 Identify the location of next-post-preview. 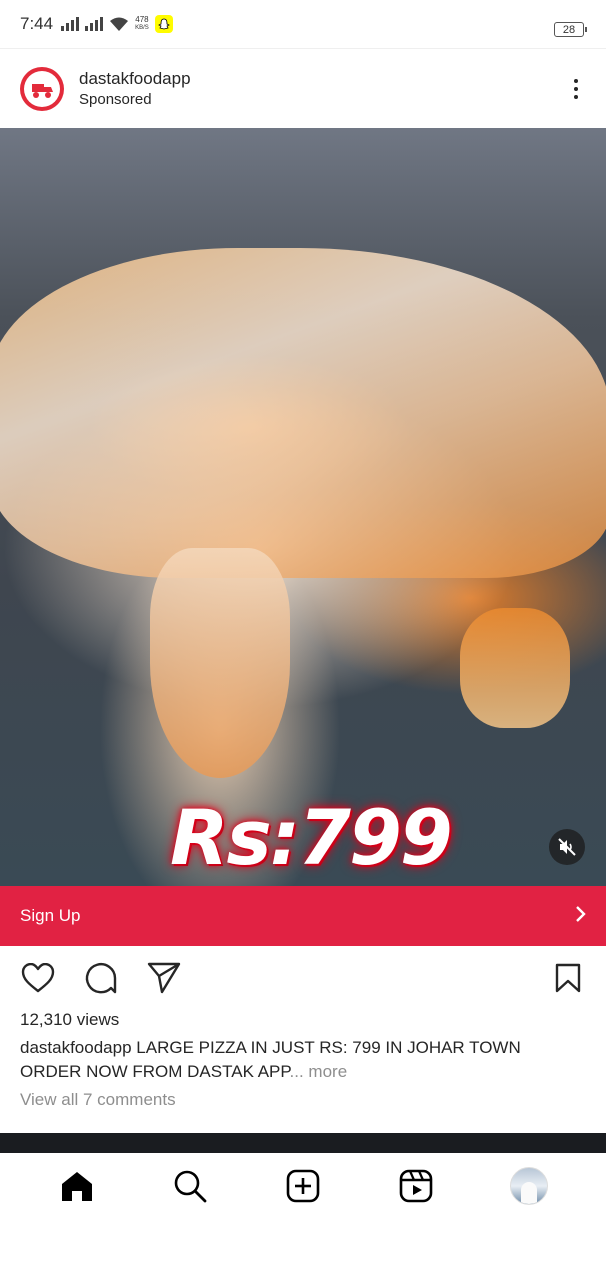
(303, 1143).